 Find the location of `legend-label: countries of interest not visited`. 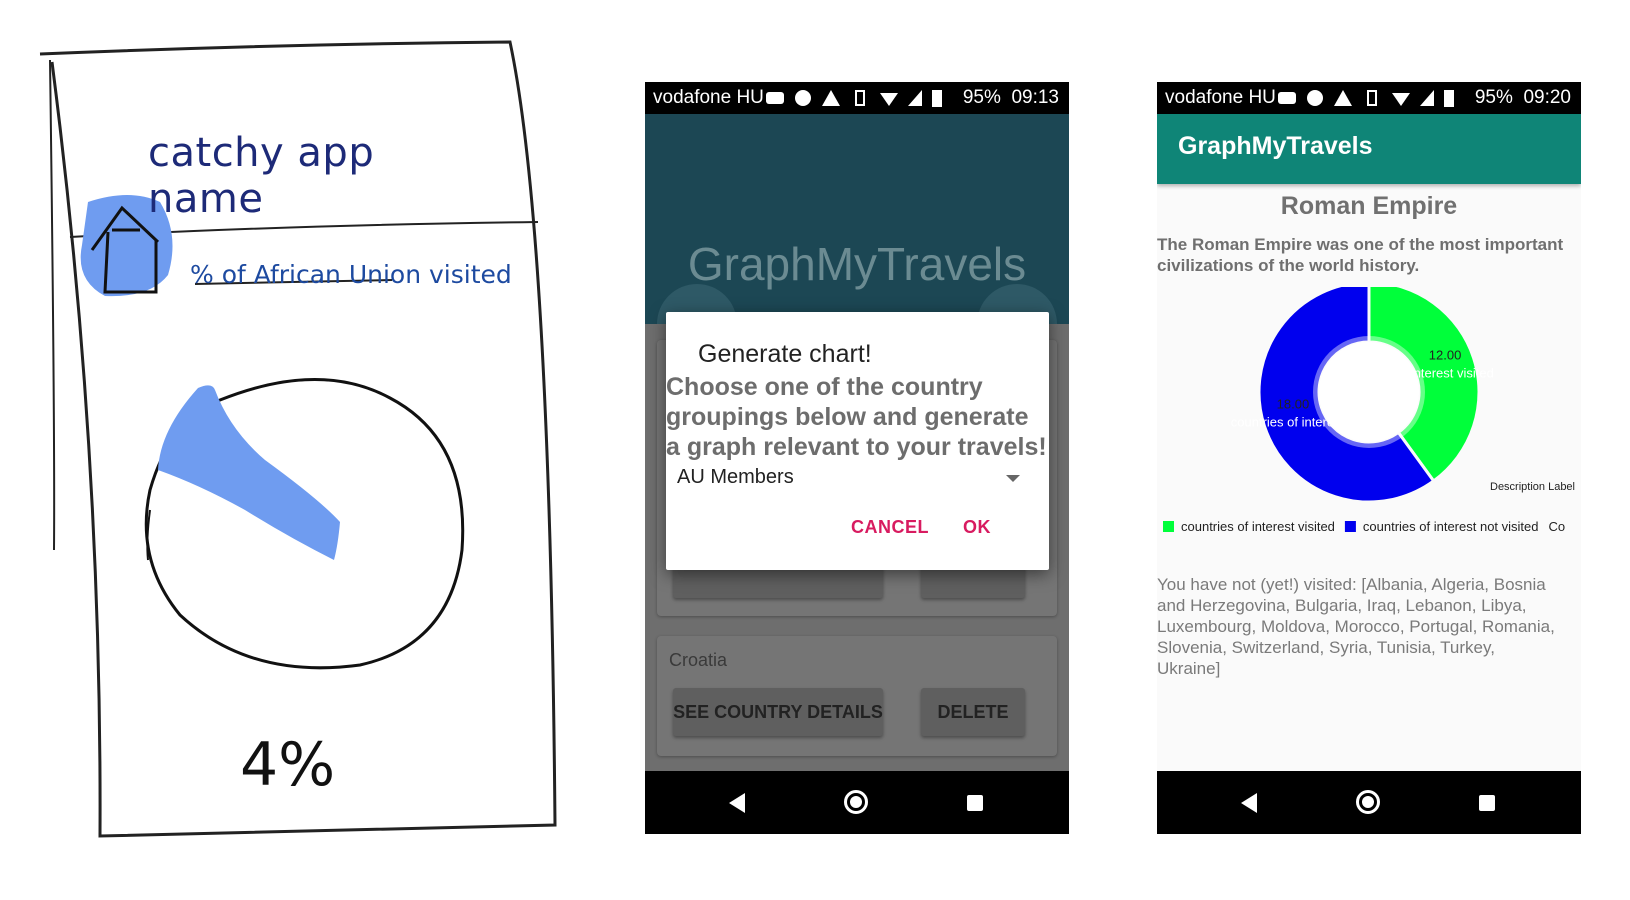

legend-label: countries of interest not visited is located at coordinates (1451, 526).